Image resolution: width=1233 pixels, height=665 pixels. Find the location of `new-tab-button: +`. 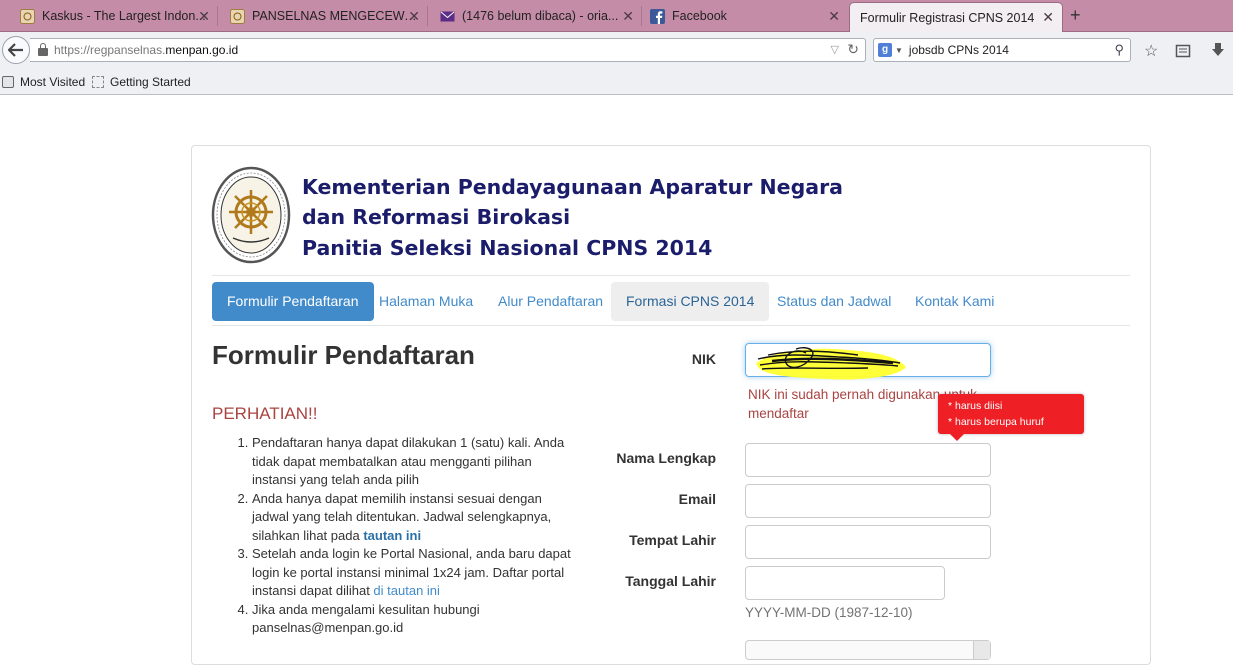

new-tab-button: + is located at coordinates (1075, 15).